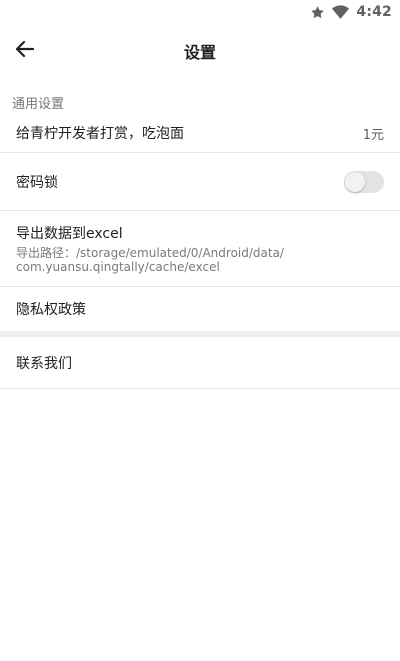 The image size is (400, 661). Describe the element at coordinates (44, 363) in the screenshot. I see `contact-us-label: 联系我们` at that location.